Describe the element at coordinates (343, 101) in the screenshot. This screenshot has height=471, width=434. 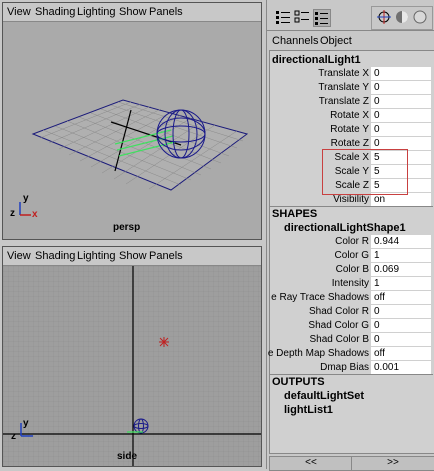
I see `attr-label: Translate Z` at that location.